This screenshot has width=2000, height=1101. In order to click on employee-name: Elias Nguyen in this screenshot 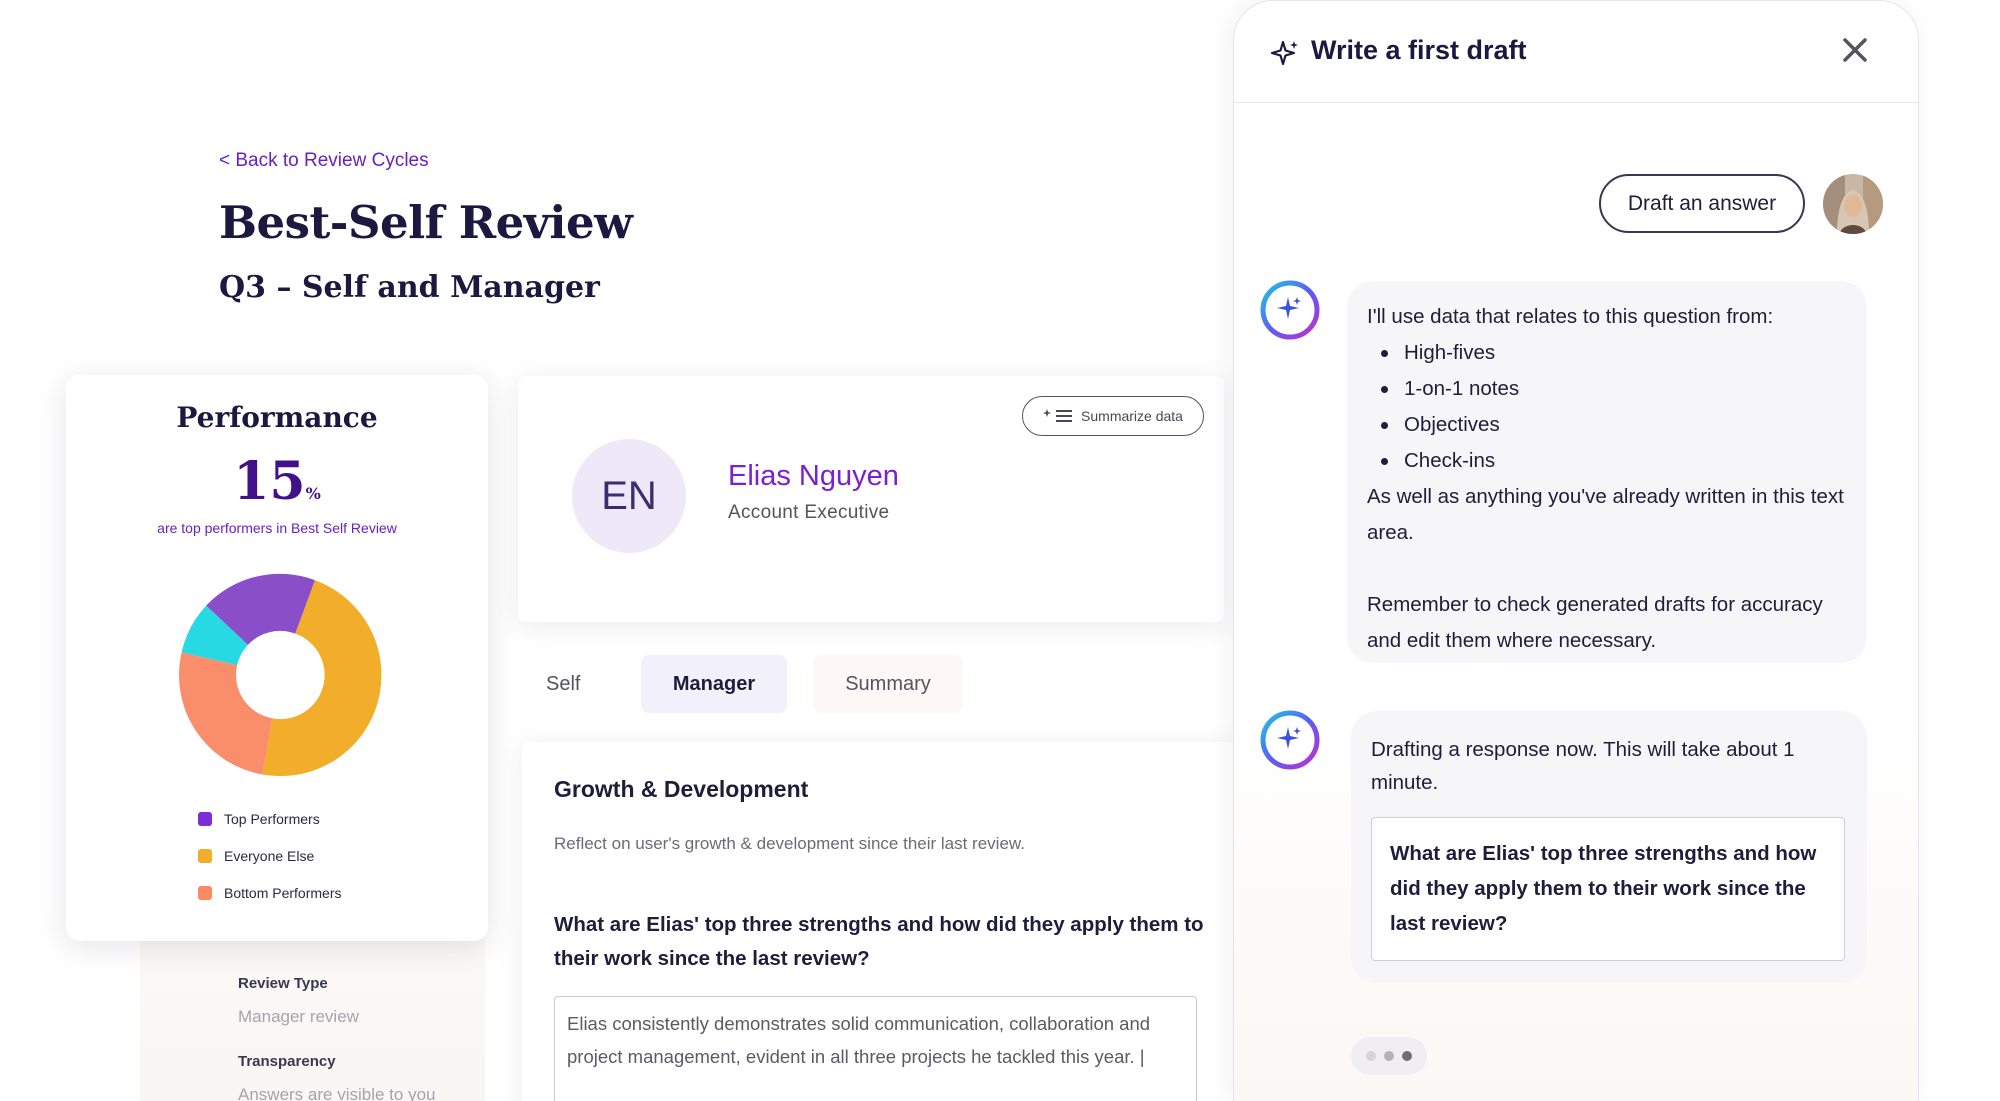, I will do `click(813, 476)`.